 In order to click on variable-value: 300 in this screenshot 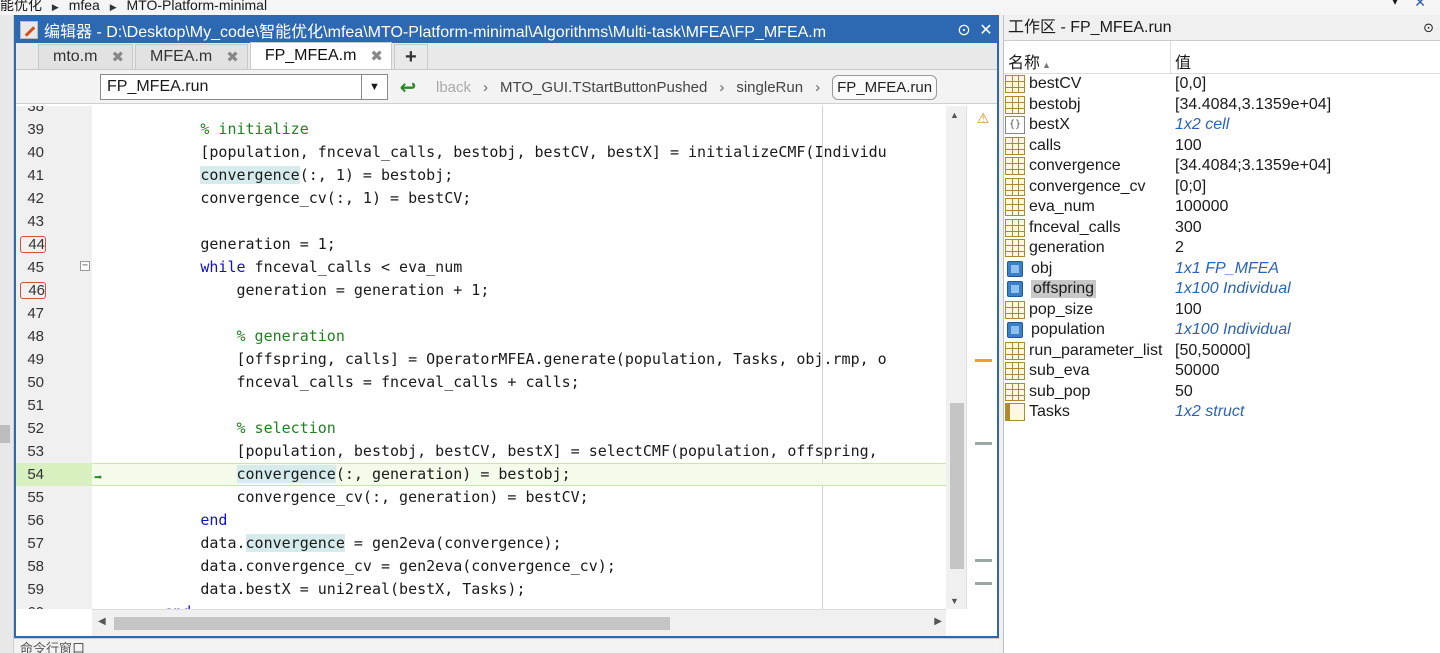, I will do `click(1186, 228)`.